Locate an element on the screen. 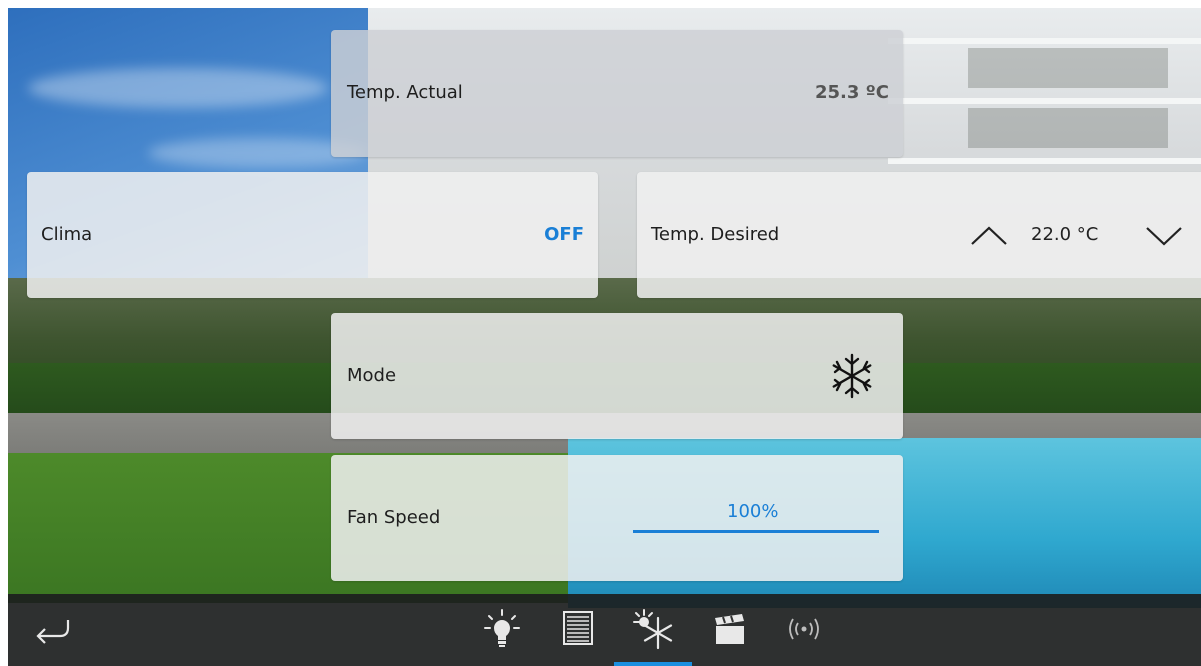  mode-label: Mode is located at coordinates (372, 375).